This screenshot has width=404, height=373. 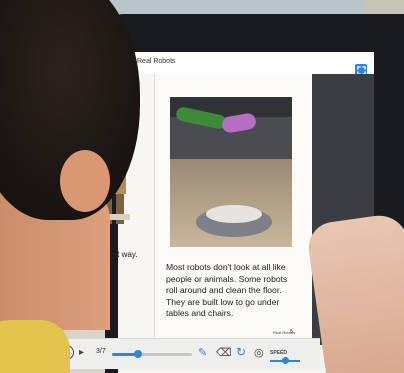 What do you see at coordinates (85, 181) in the screenshot?
I see `child-ear` at bounding box center [85, 181].